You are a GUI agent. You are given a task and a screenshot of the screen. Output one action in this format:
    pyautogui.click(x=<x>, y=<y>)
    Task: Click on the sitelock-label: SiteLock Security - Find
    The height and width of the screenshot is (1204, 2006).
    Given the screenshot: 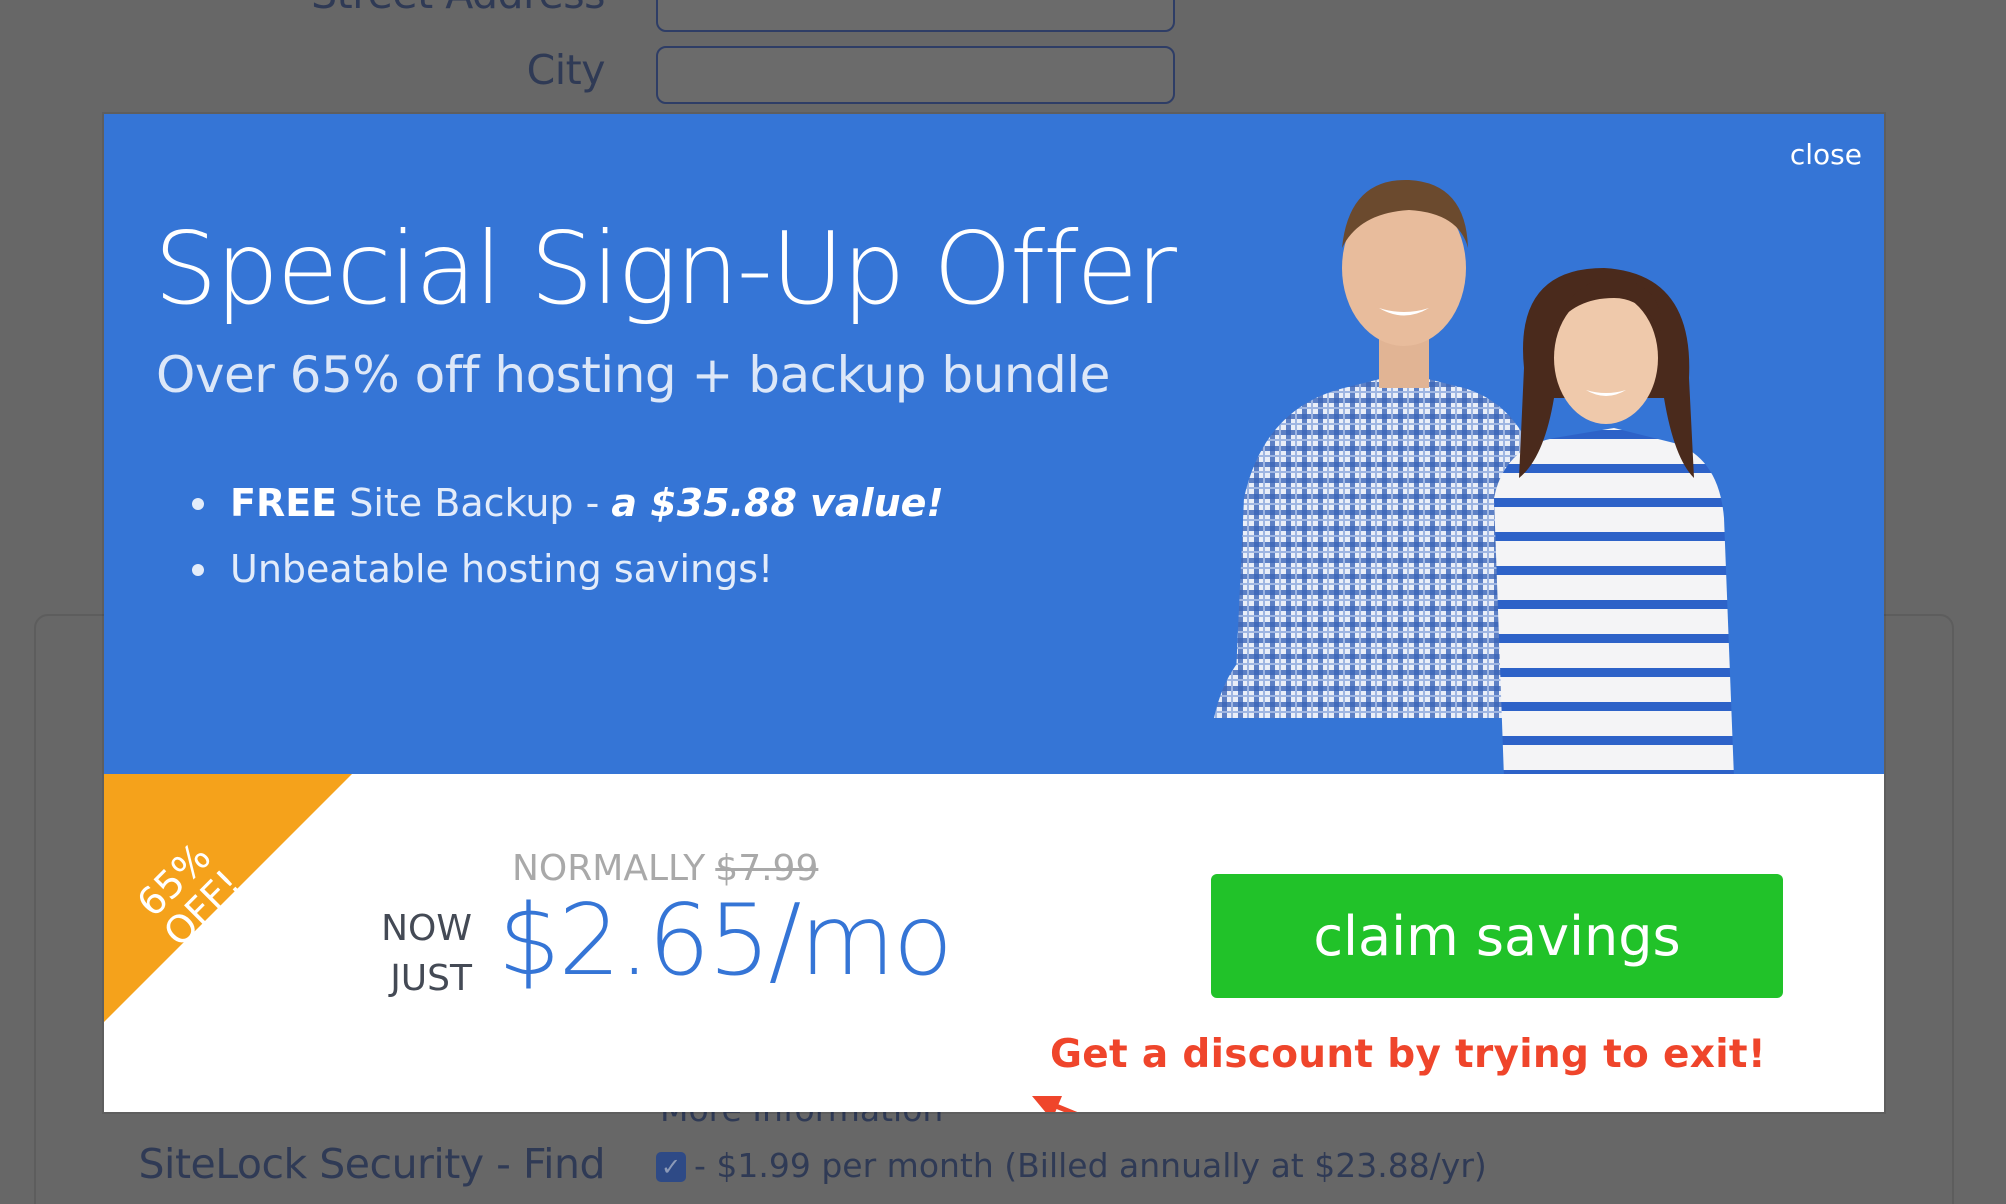 What is the action you would take?
    pyautogui.click(x=372, y=1164)
    